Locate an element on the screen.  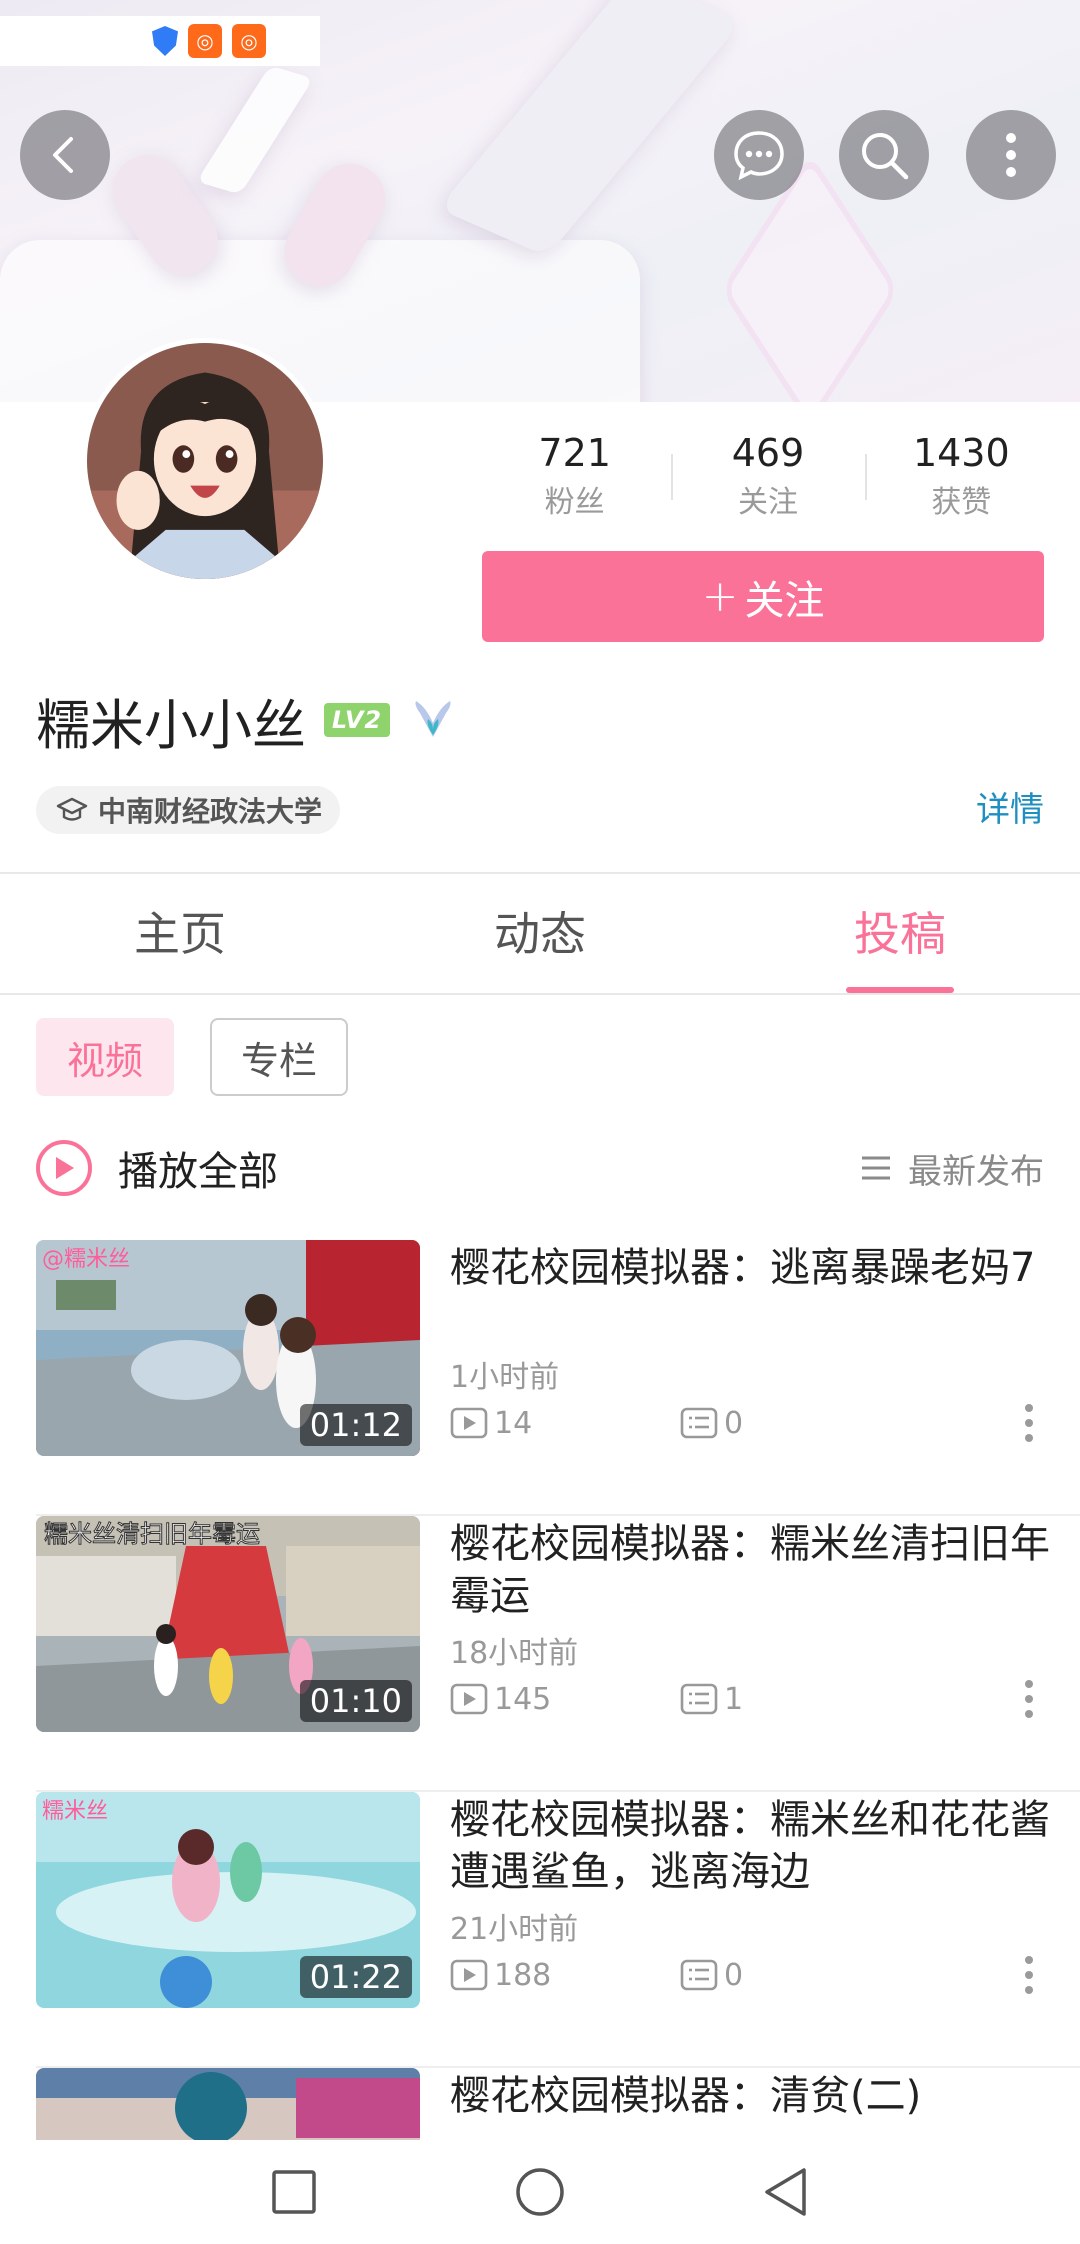
filter-column: 专栏 is located at coordinates (279, 1057).